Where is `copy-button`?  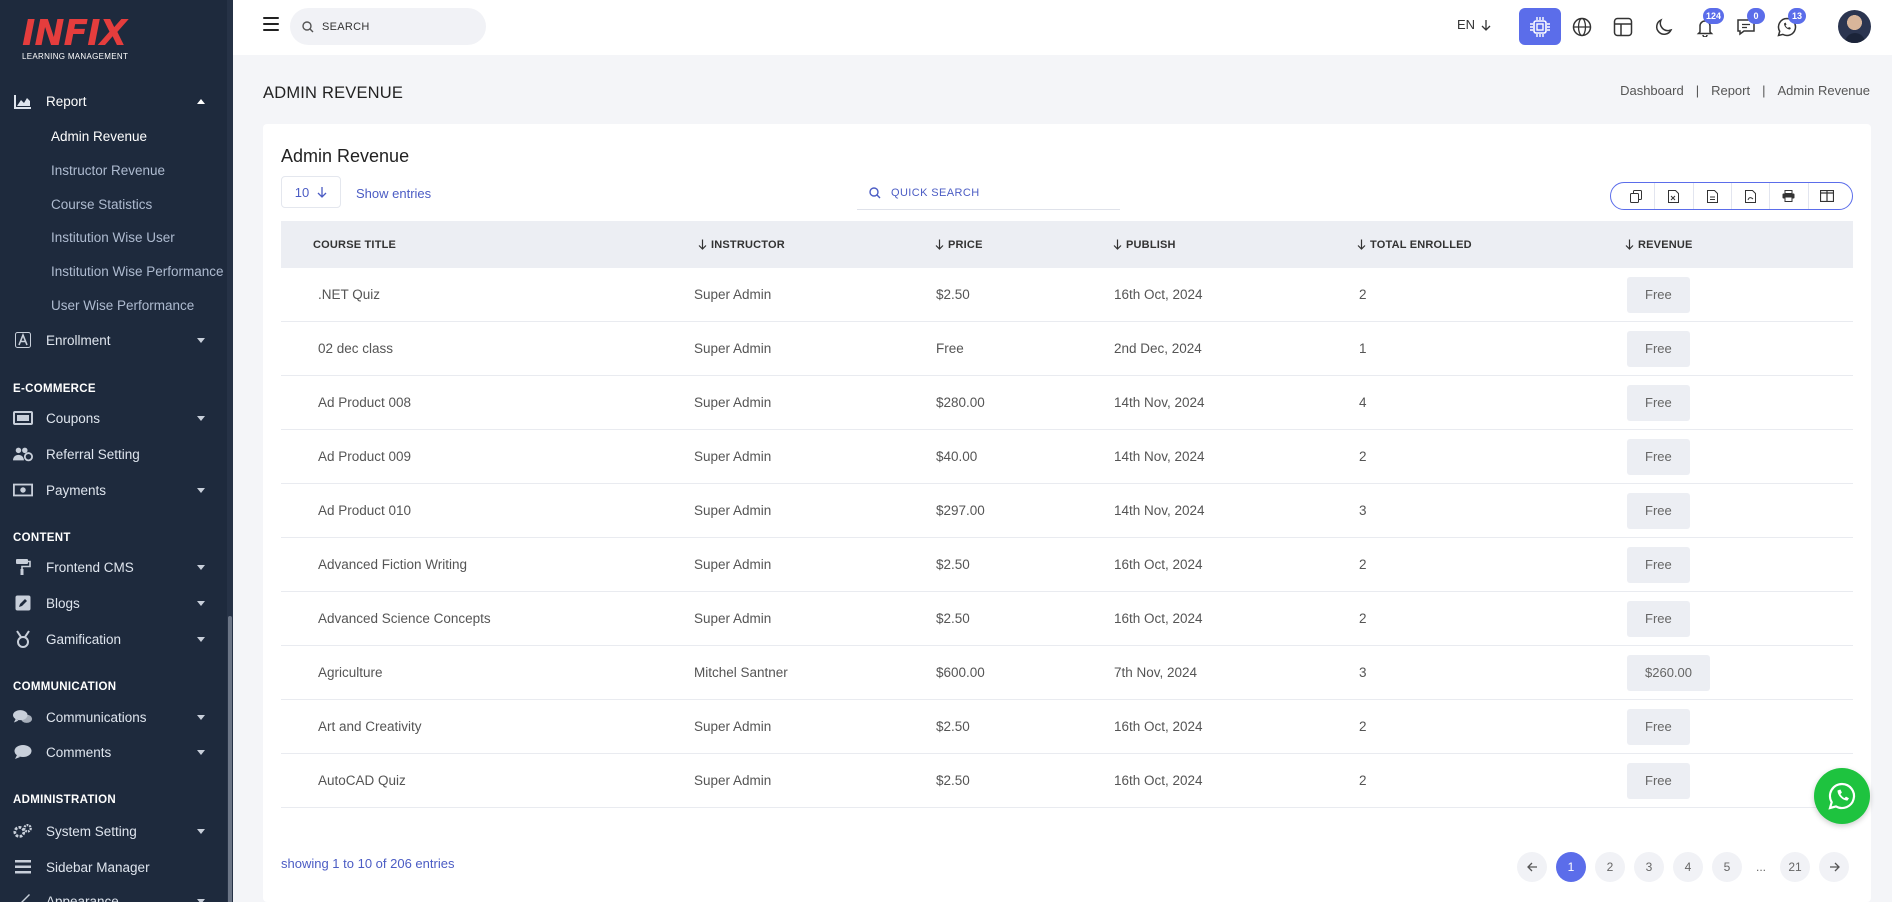
copy-button is located at coordinates (1636, 196).